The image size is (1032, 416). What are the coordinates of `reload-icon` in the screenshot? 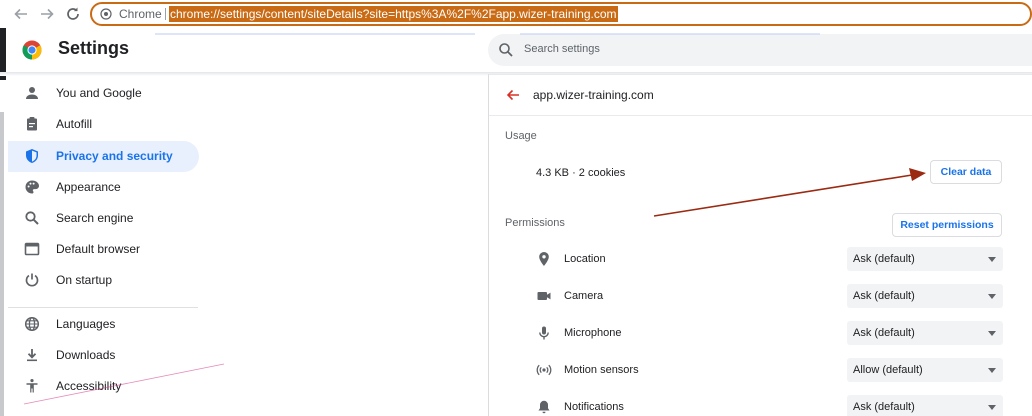 It's located at (73, 13).